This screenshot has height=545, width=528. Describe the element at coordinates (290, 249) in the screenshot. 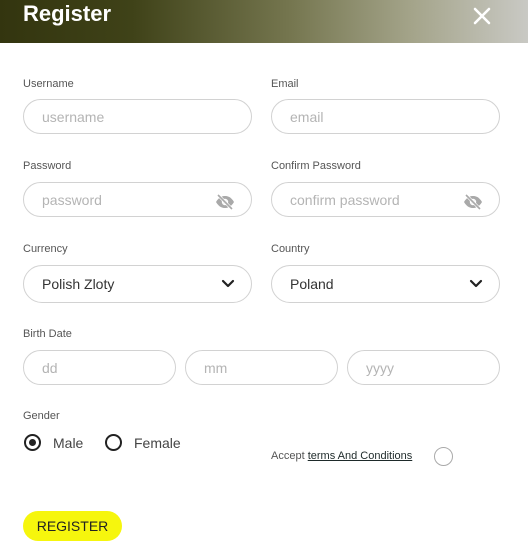

I see `country-label: Country` at that location.